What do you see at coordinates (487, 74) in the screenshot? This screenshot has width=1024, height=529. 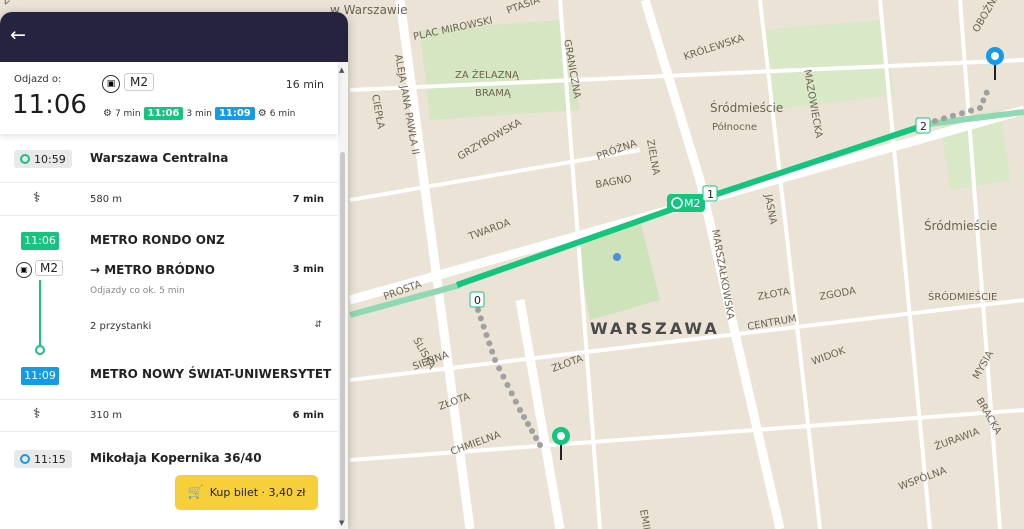 I see `map-street-label: ZA ŻELAZNĄ` at bounding box center [487, 74].